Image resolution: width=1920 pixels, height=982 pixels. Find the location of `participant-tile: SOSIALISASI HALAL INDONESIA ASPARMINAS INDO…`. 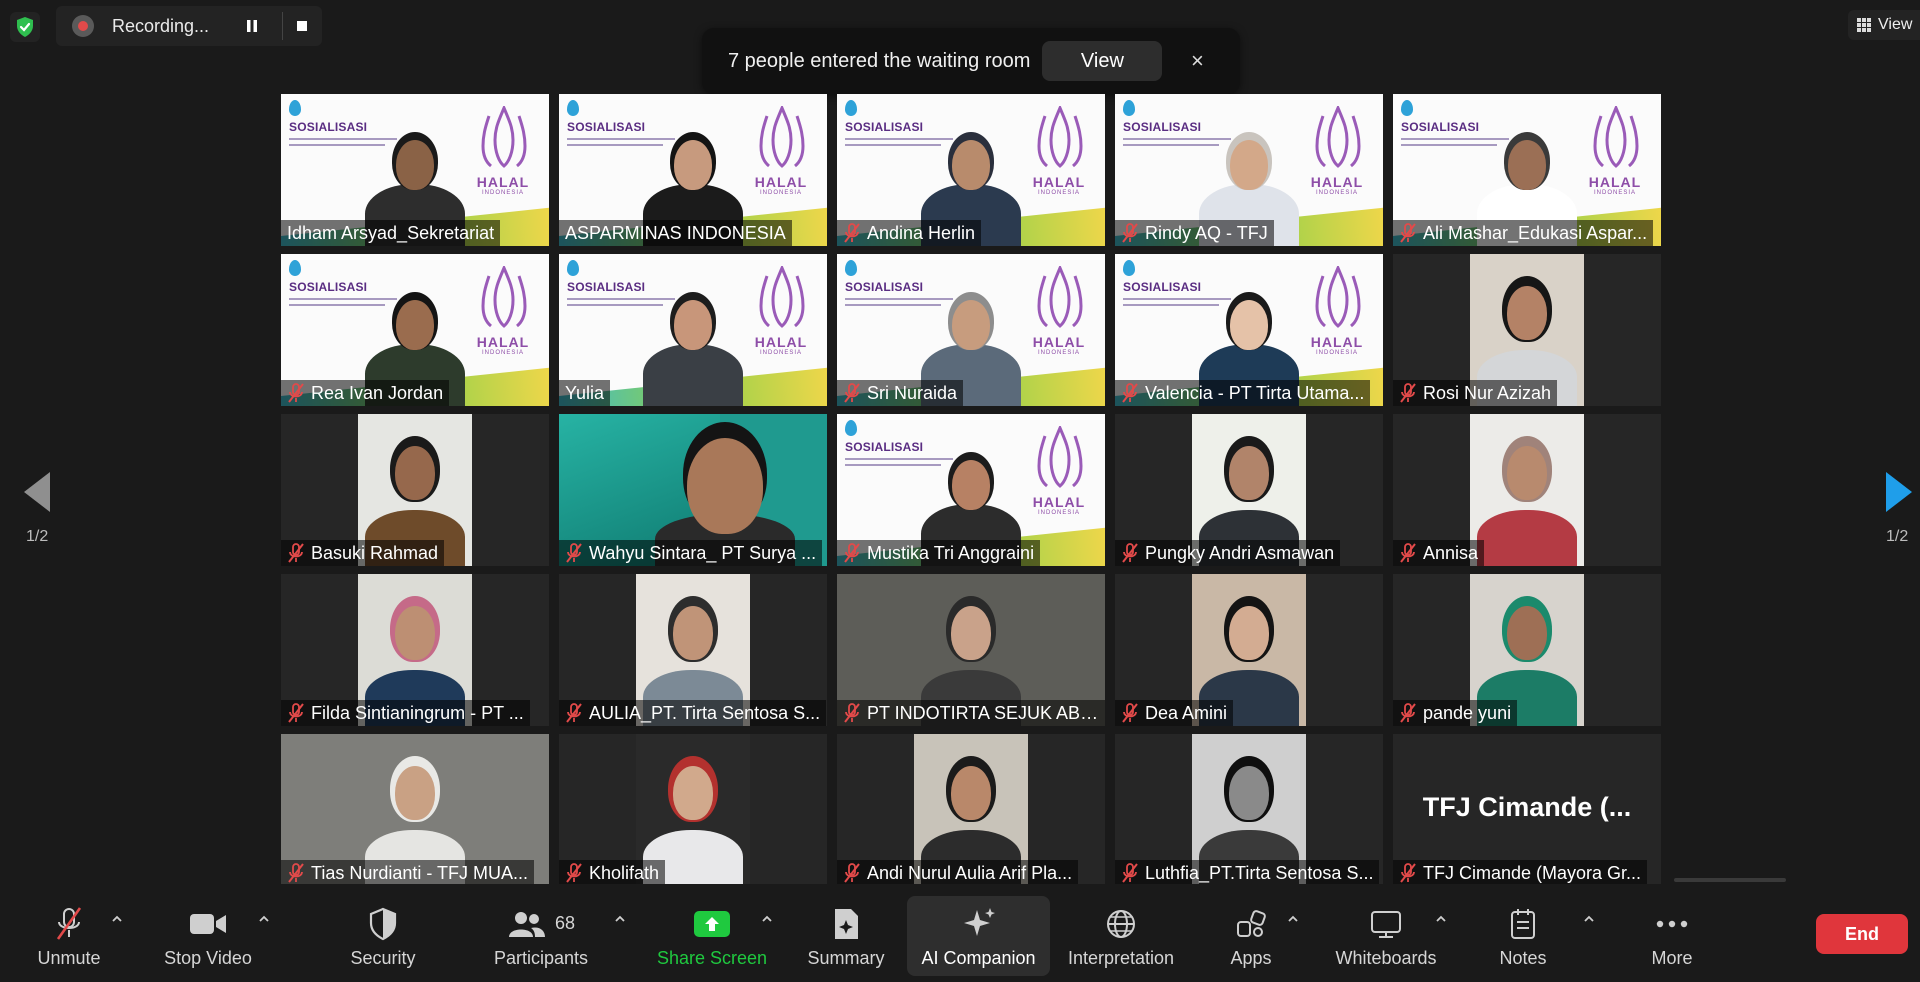

participant-tile: SOSIALISASI HALAL INDONESIA ASPARMINAS INDO… is located at coordinates (693, 170).